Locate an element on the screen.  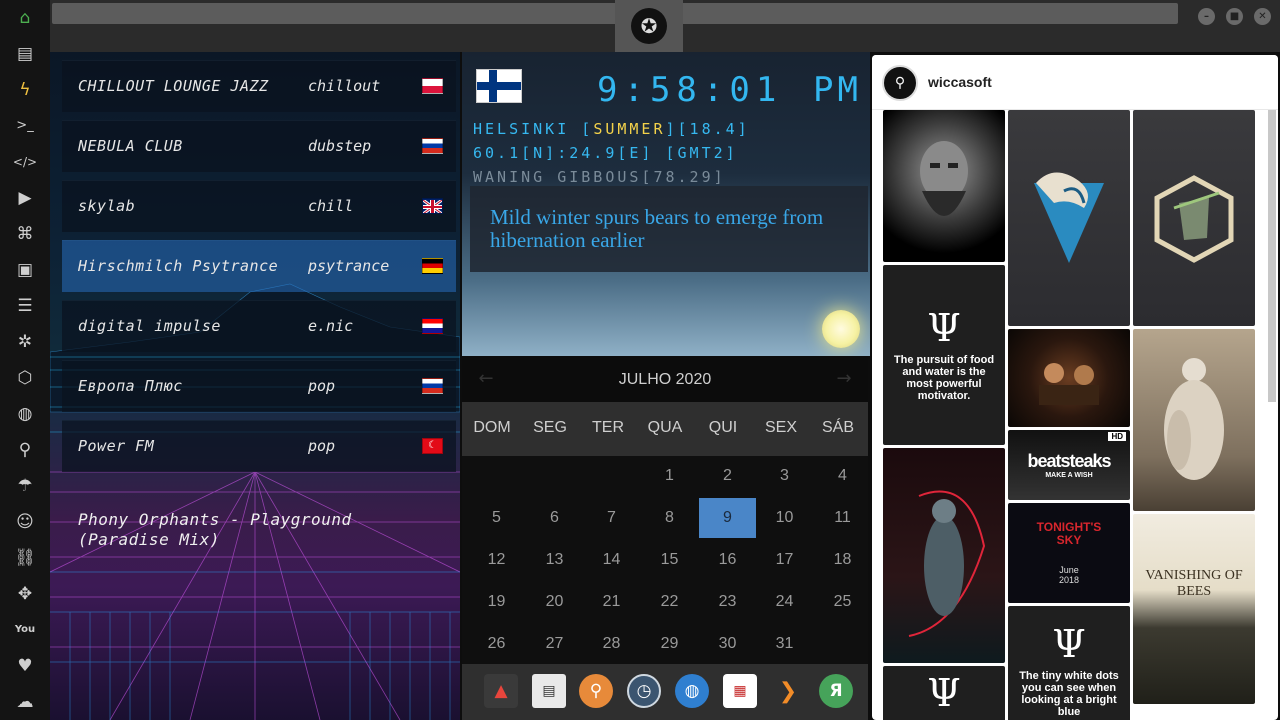
post-quote-psi: Ψ is located at coordinates (944, 693).